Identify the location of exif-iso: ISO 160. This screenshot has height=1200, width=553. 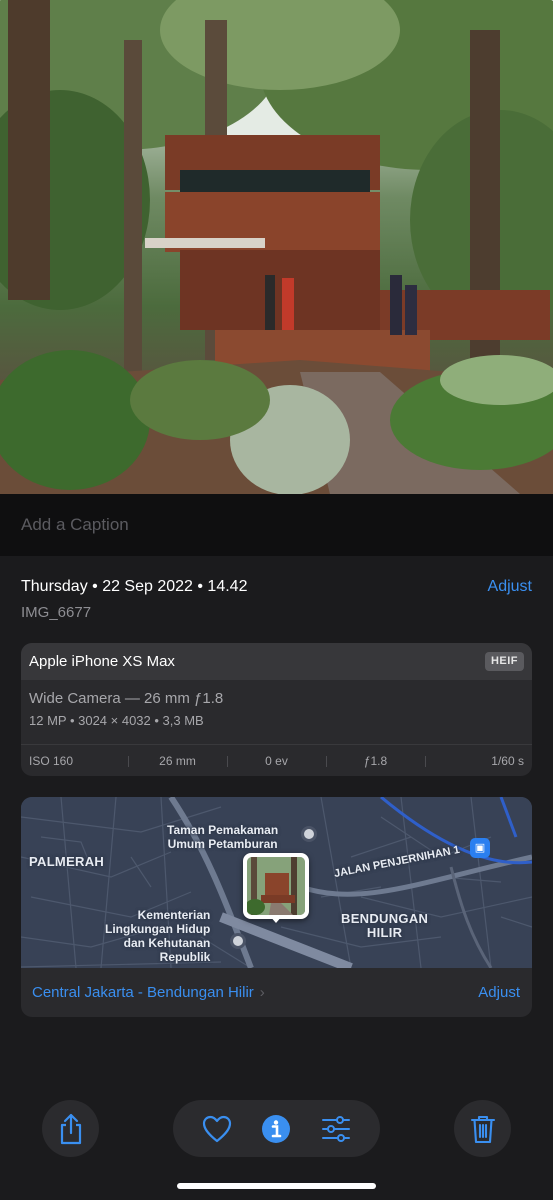
(51, 760).